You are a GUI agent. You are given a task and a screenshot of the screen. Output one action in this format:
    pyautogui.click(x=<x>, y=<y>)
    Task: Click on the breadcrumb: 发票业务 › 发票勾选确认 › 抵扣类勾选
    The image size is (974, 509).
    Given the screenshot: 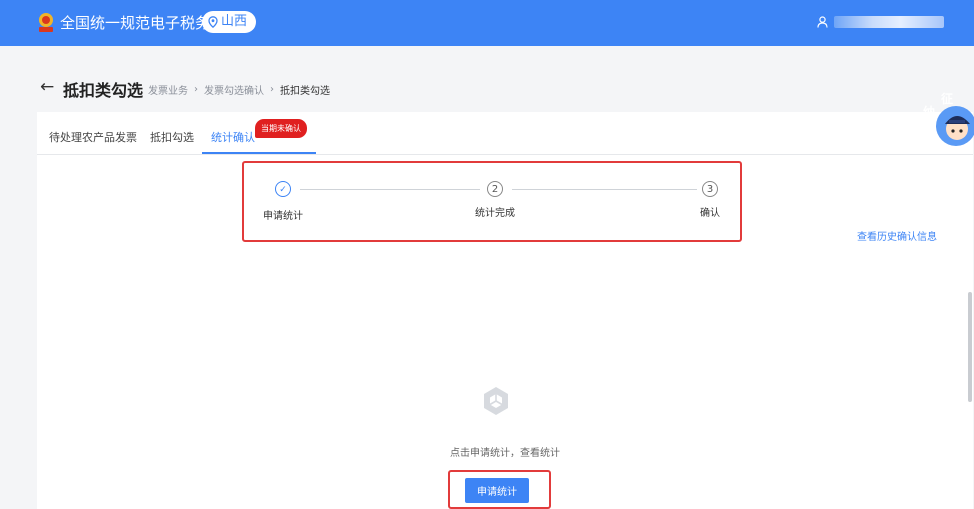 What is the action you would take?
    pyautogui.click(x=239, y=89)
    